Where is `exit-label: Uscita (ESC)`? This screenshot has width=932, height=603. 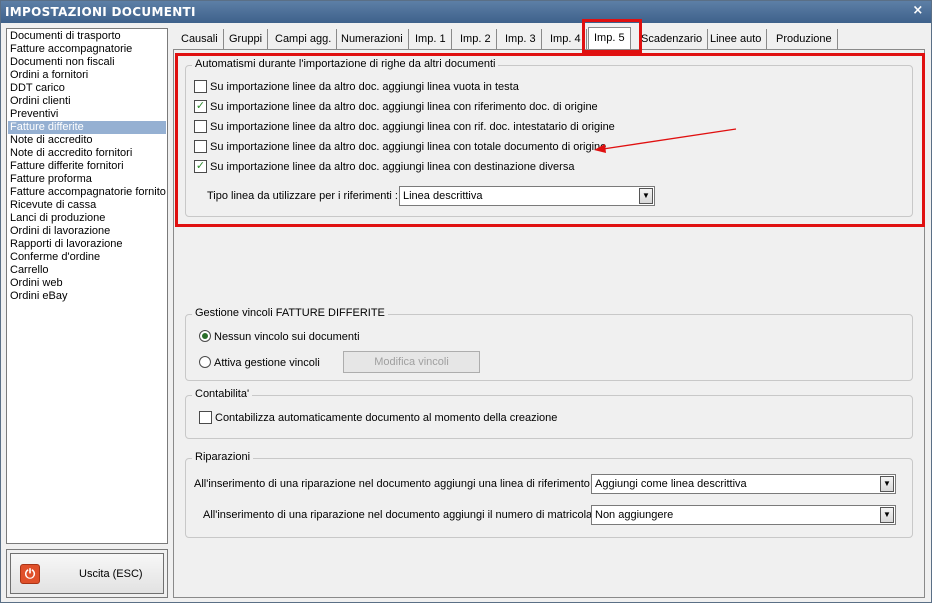
exit-label: Uscita (ESC) is located at coordinates (111, 574).